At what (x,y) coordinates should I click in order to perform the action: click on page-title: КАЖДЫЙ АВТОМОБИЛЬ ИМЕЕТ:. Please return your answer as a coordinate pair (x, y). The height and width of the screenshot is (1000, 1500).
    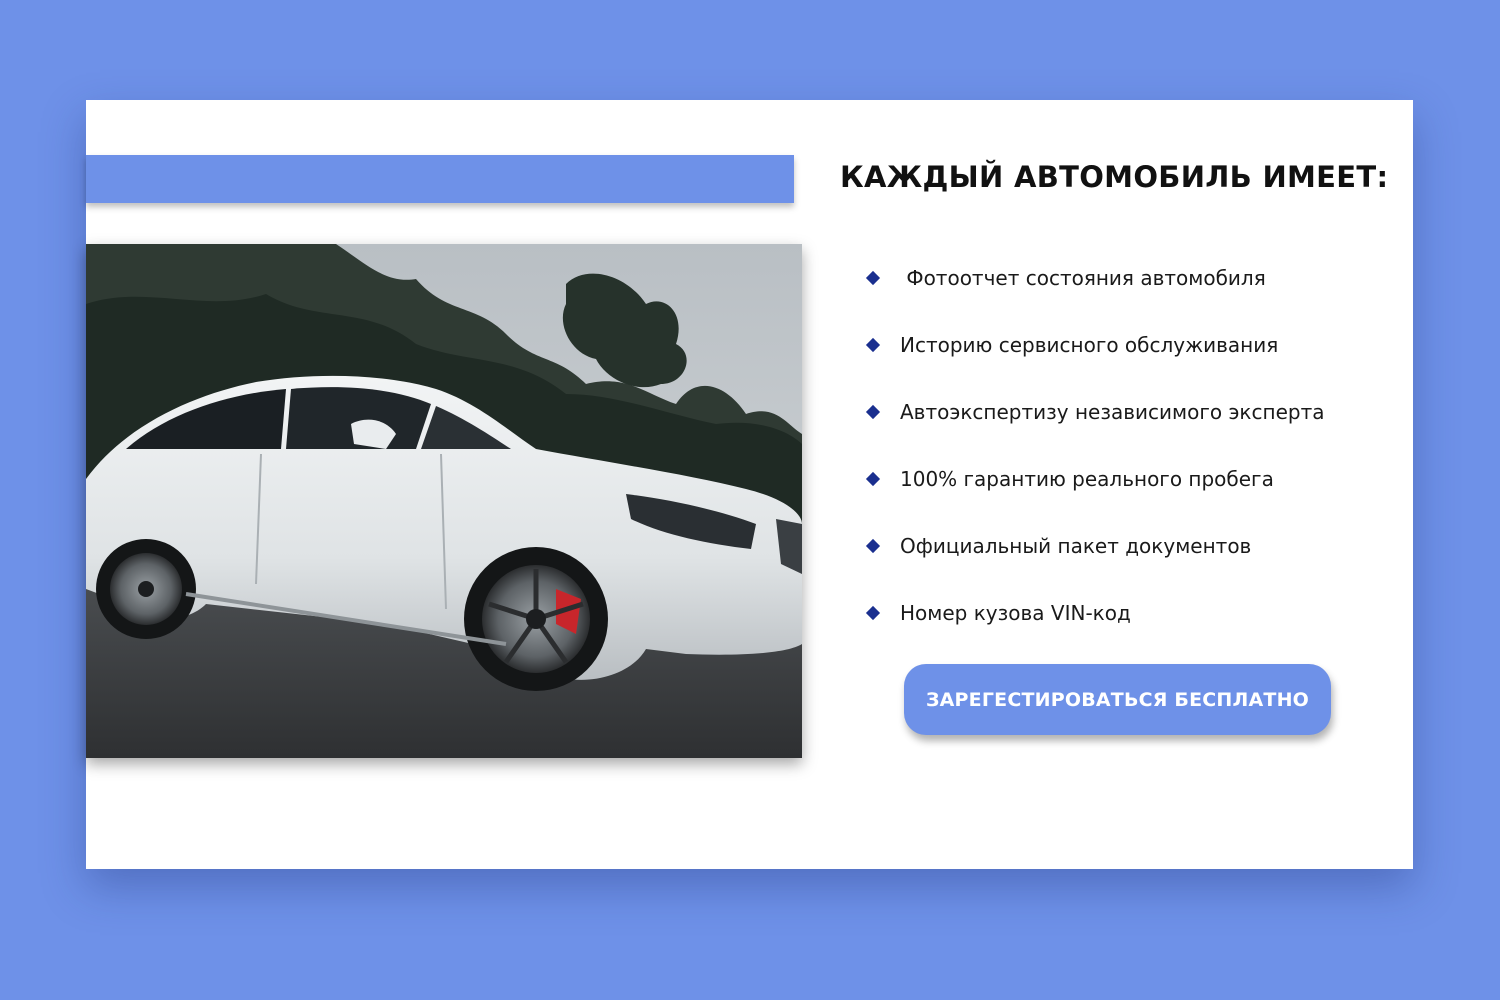
    Looking at the image, I should click on (1114, 177).